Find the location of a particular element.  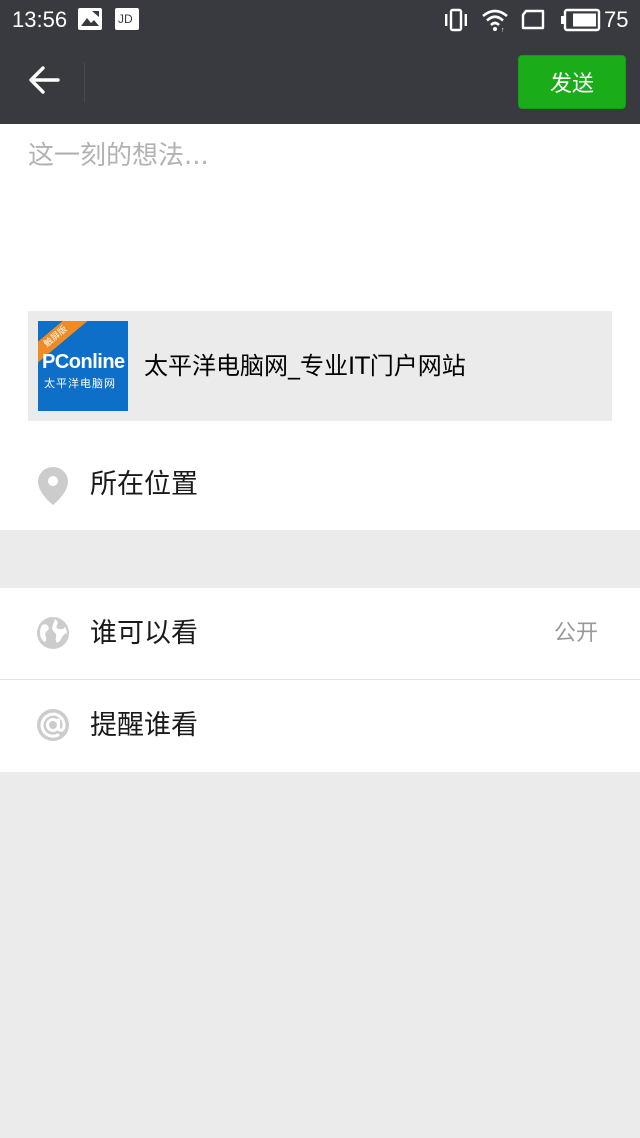

send-button: 发送 is located at coordinates (572, 82).